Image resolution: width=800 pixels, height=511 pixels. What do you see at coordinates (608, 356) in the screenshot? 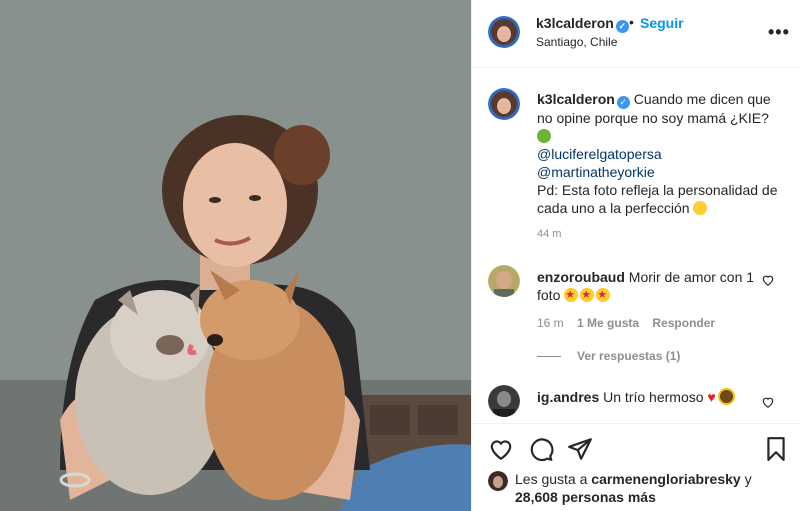
I see `view-replies-button: Ver respuestas (1)` at bounding box center [608, 356].